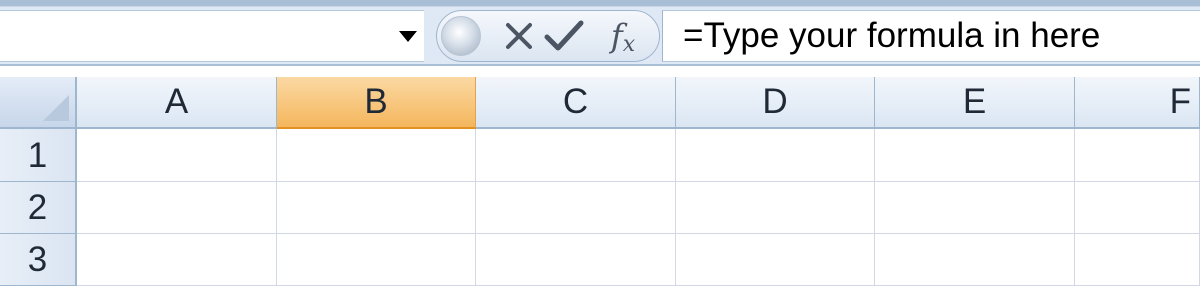 The height and width of the screenshot is (293, 1200). What do you see at coordinates (975, 103) in the screenshot?
I see `column-header-e: E` at bounding box center [975, 103].